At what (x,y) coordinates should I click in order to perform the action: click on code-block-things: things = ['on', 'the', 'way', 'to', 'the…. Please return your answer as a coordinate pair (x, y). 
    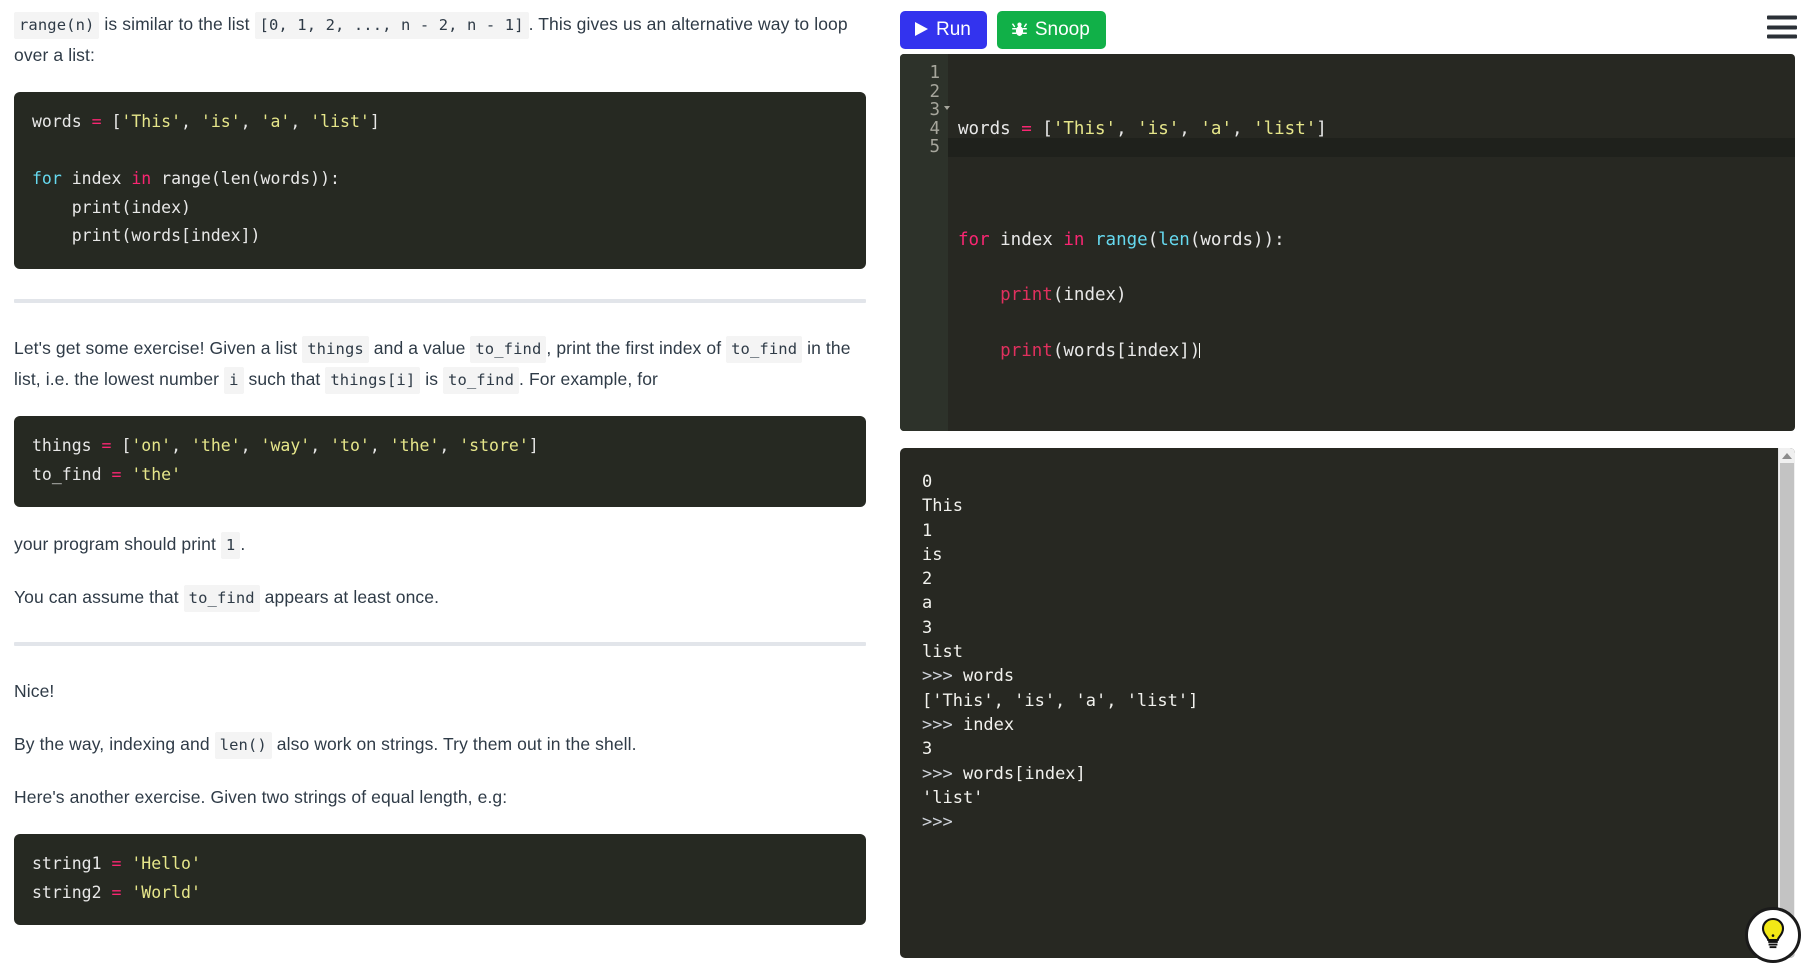
    Looking at the image, I should click on (440, 462).